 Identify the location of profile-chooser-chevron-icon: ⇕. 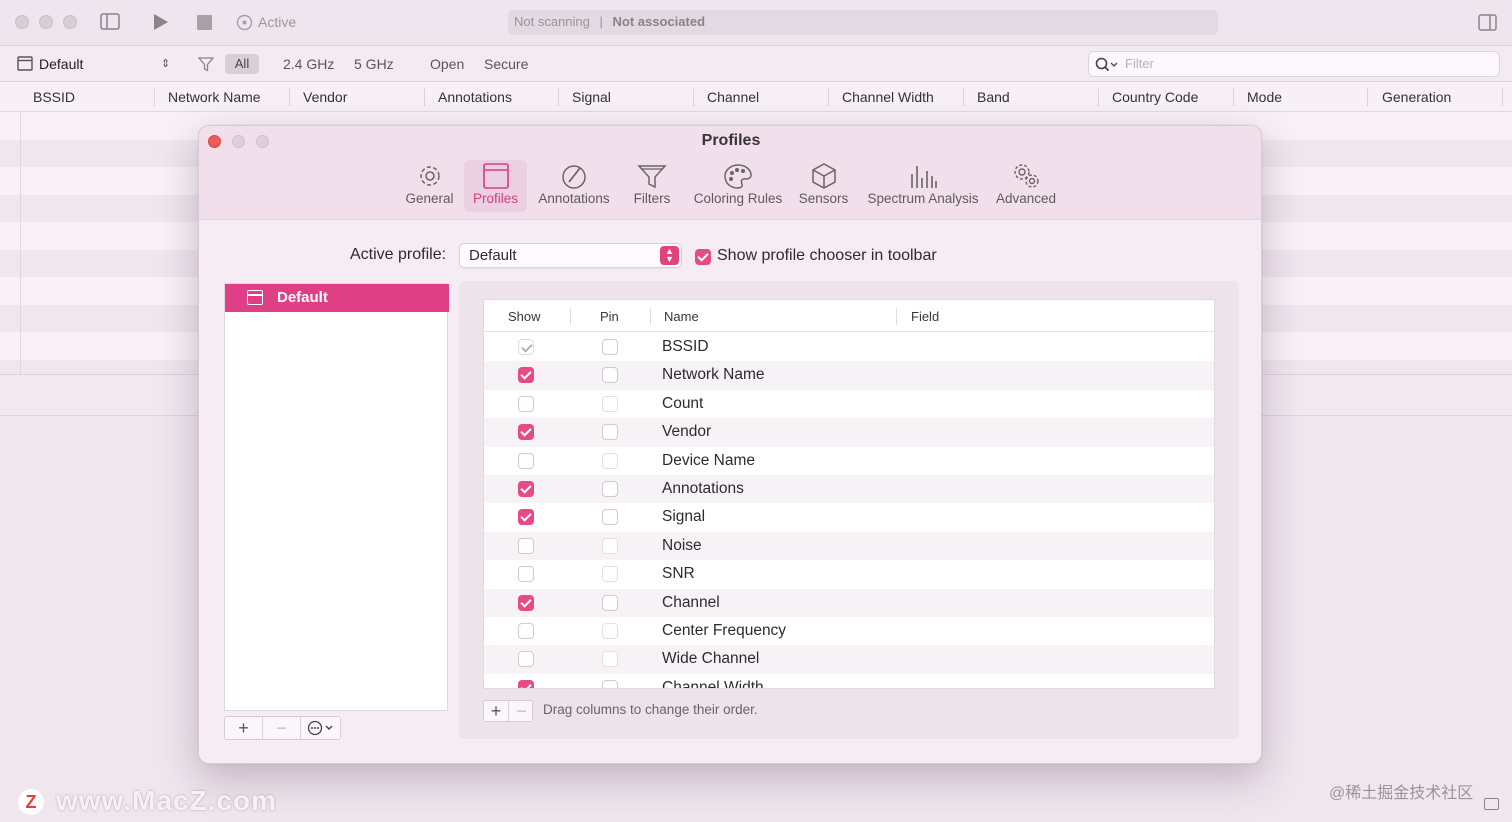
(165, 63).